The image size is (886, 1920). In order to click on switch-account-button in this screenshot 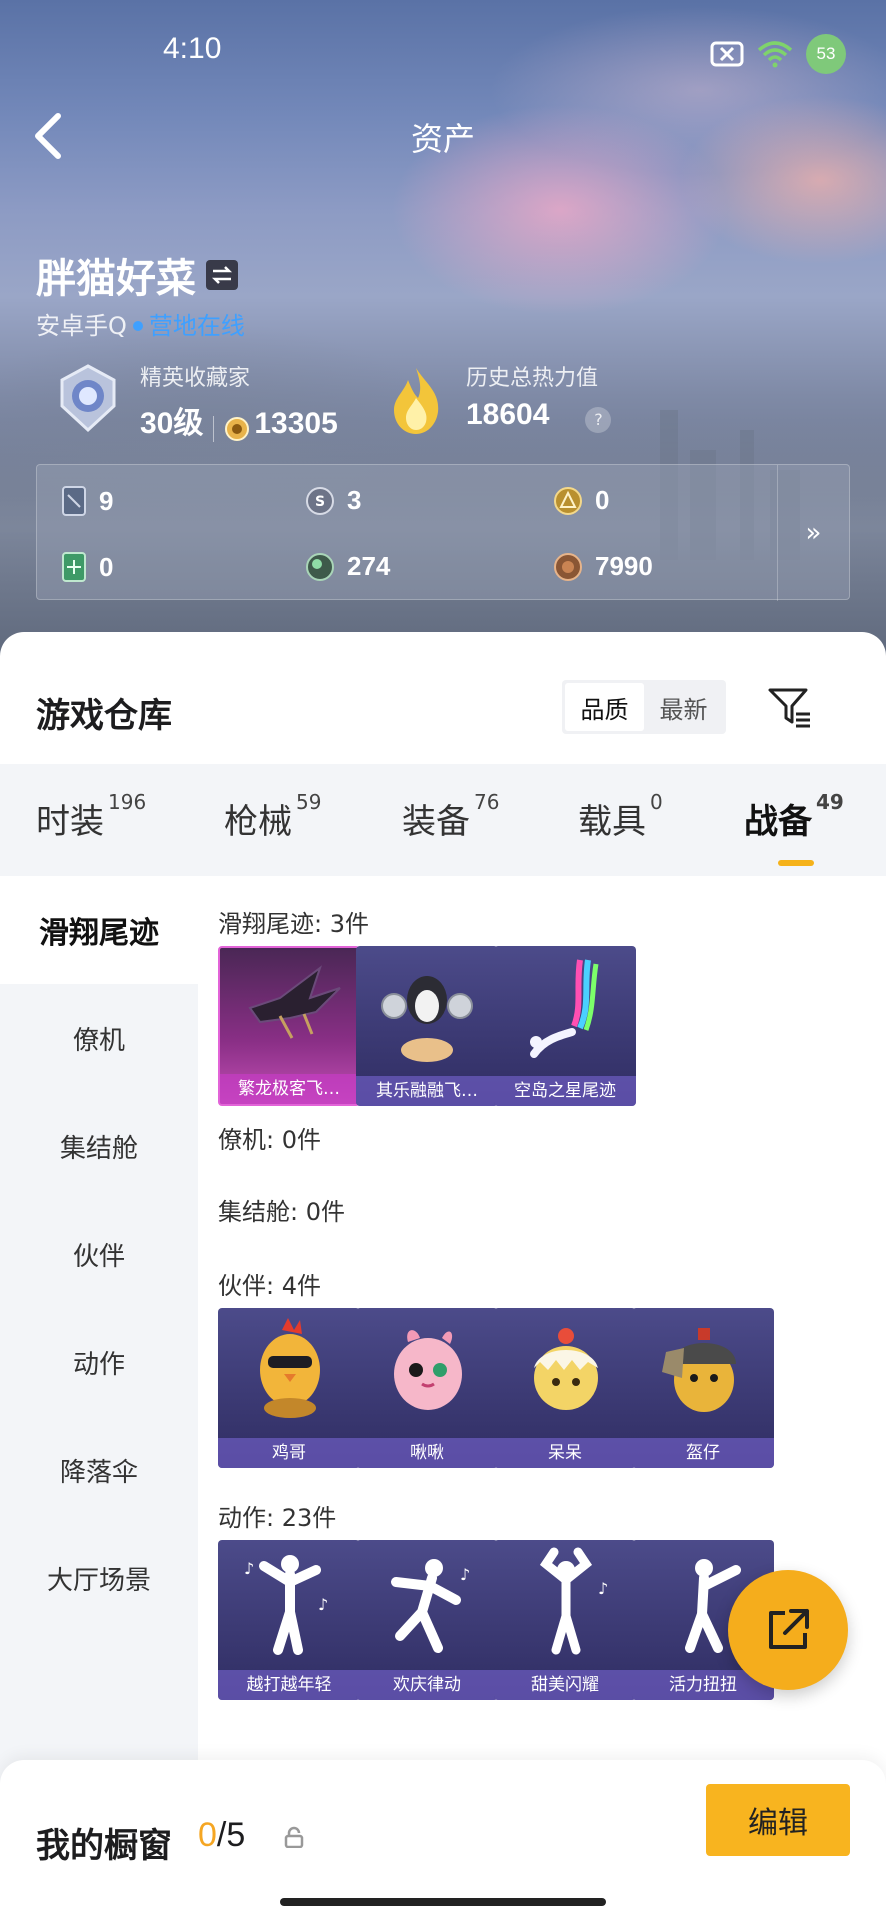, I will do `click(222, 275)`.